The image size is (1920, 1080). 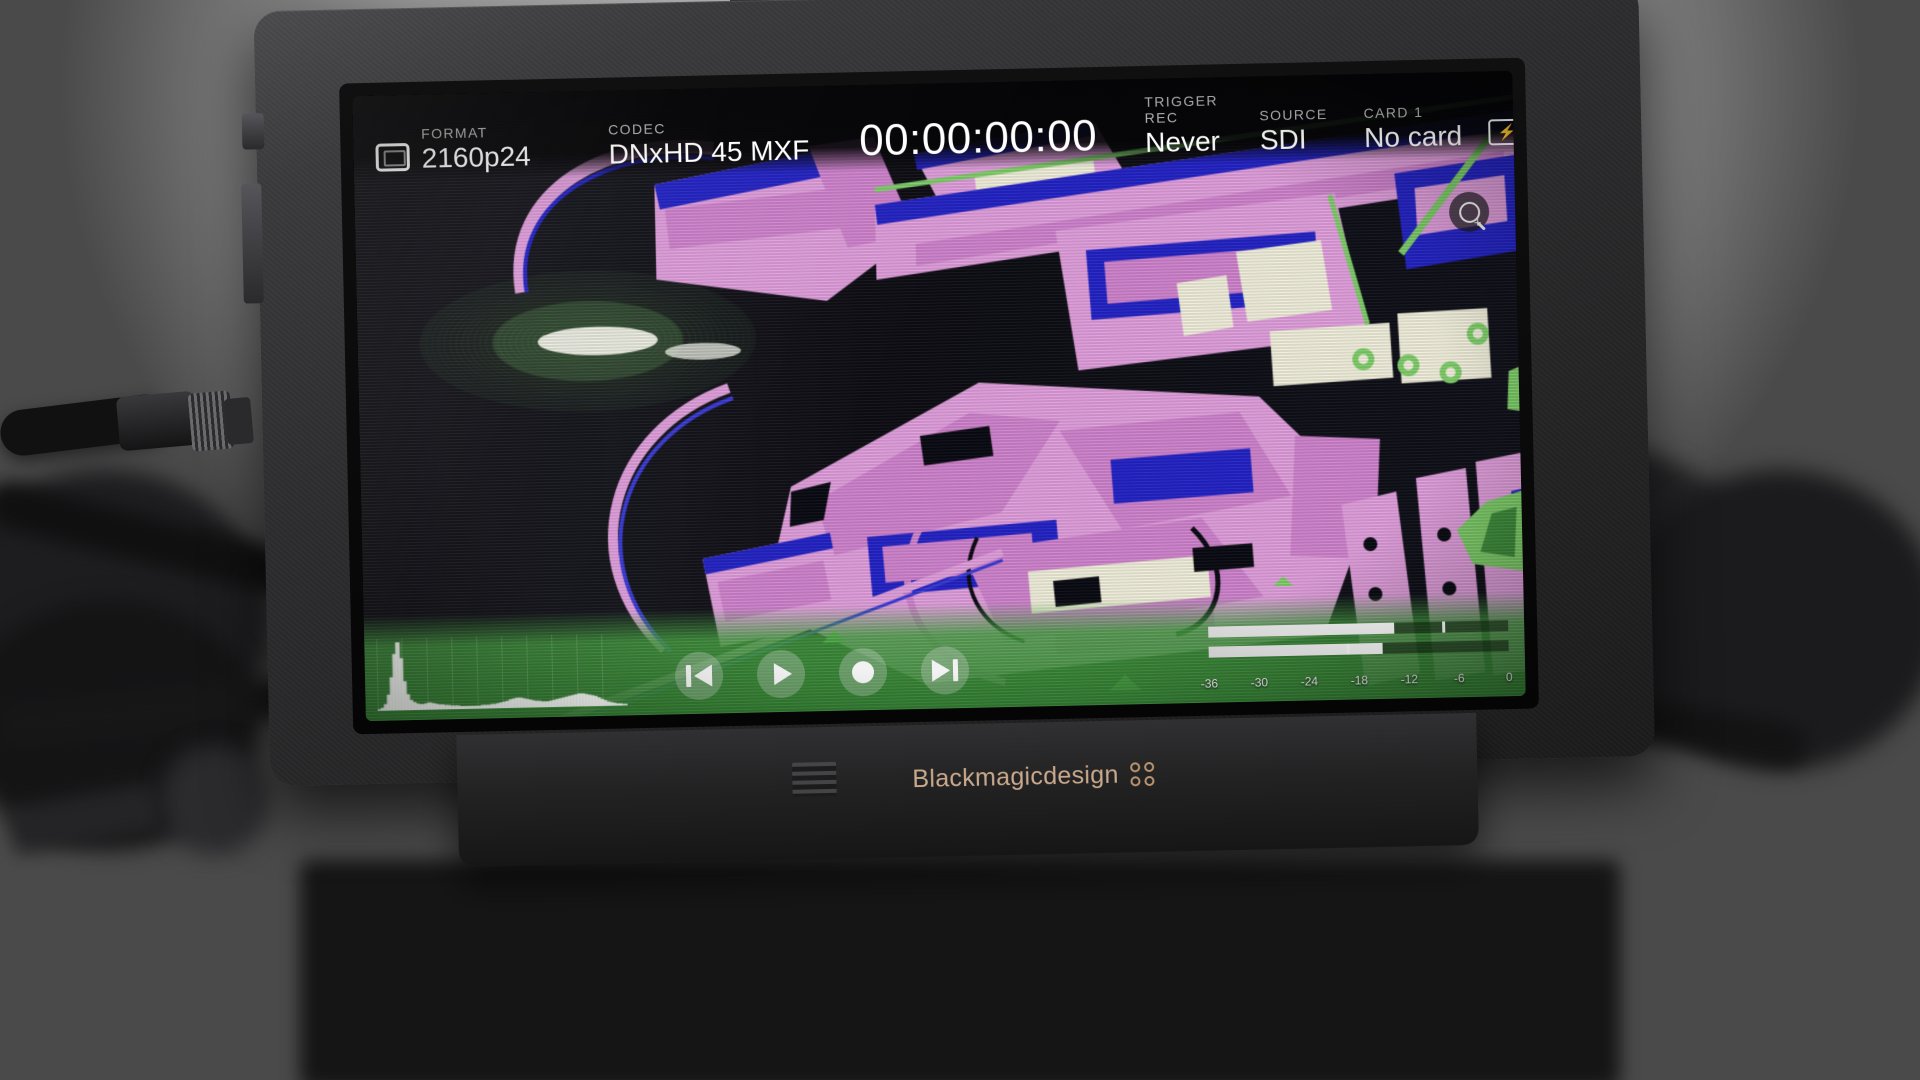 I want to click on status-source: SOURCE SDI, so click(x=1293, y=130).